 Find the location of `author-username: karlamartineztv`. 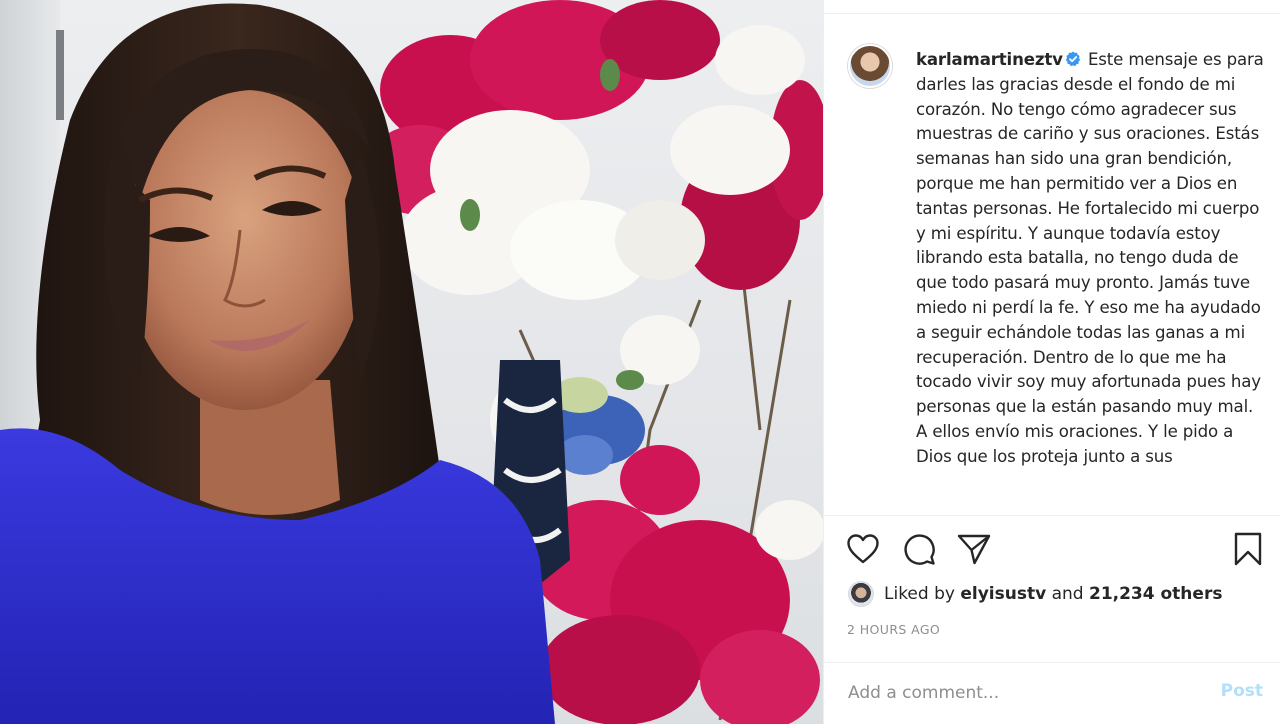

author-username: karlamartineztv is located at coordinates (989, 59).